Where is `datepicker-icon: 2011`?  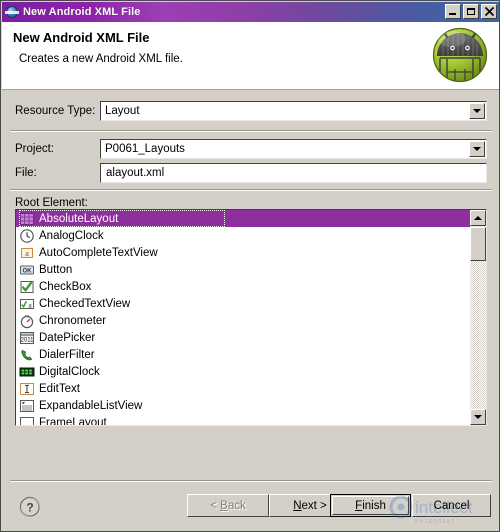
datepicker-icon: 2011 is located at coordinates (27, 338).